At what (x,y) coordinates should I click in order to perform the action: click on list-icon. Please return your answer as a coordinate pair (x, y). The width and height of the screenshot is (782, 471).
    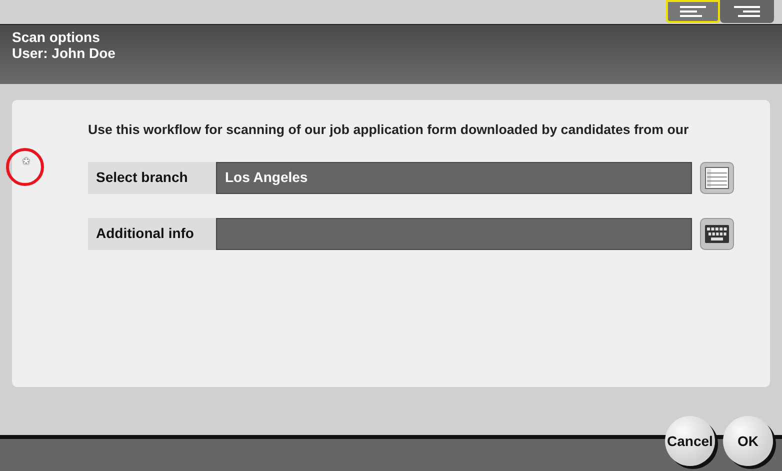
    Looking at the image, I should click on (717, 177).